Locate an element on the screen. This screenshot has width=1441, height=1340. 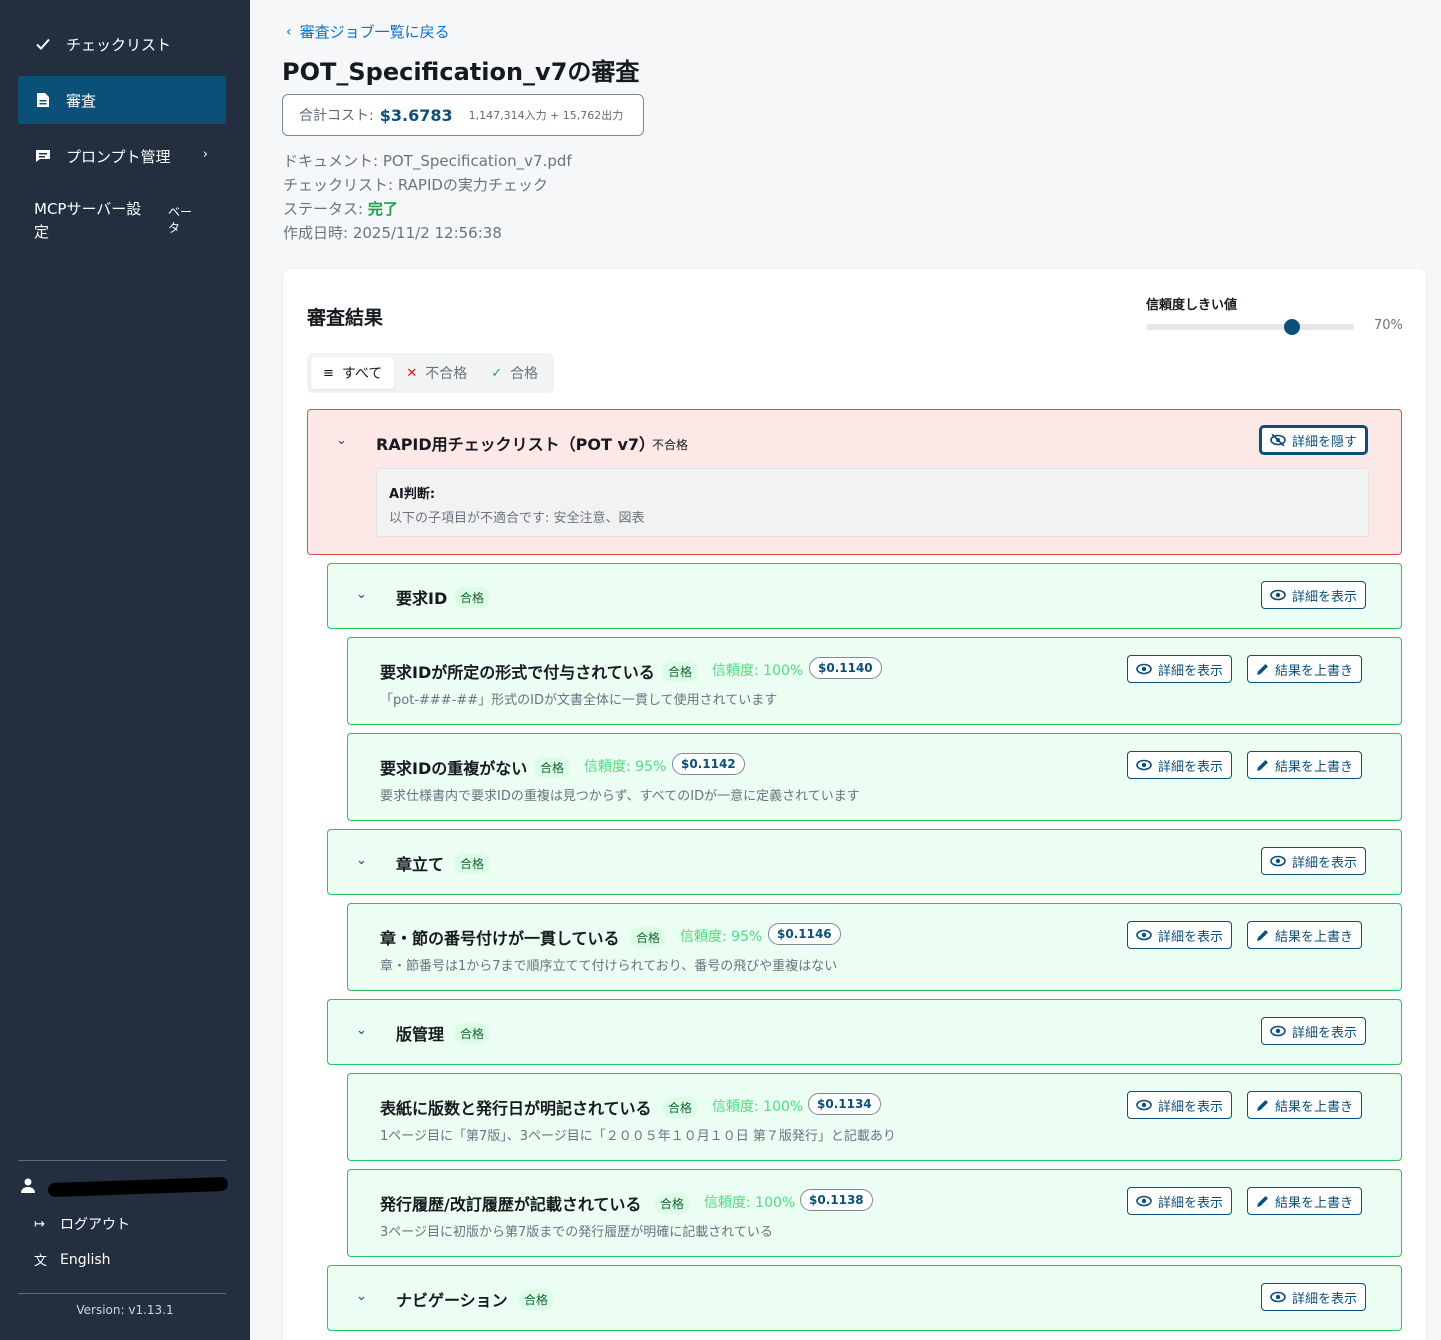
status-label: ステータス: is located at coordinates (323, 209).